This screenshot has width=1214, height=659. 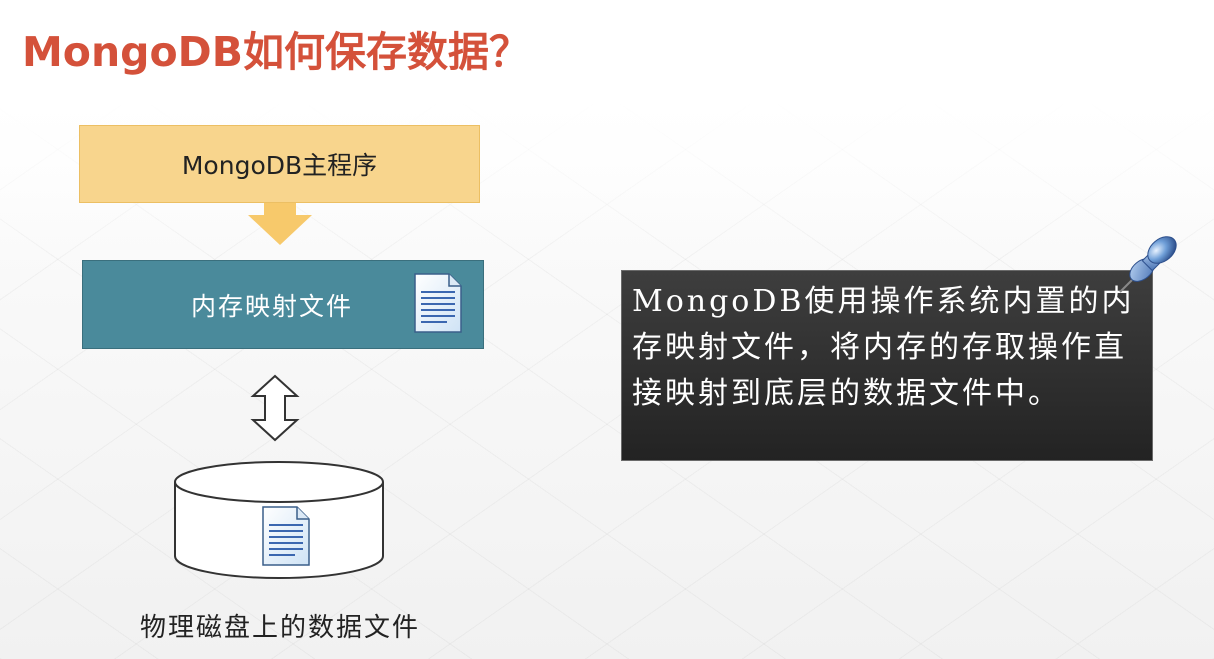 I want to click on pushpin-icon, so click(x=1148, y=264).